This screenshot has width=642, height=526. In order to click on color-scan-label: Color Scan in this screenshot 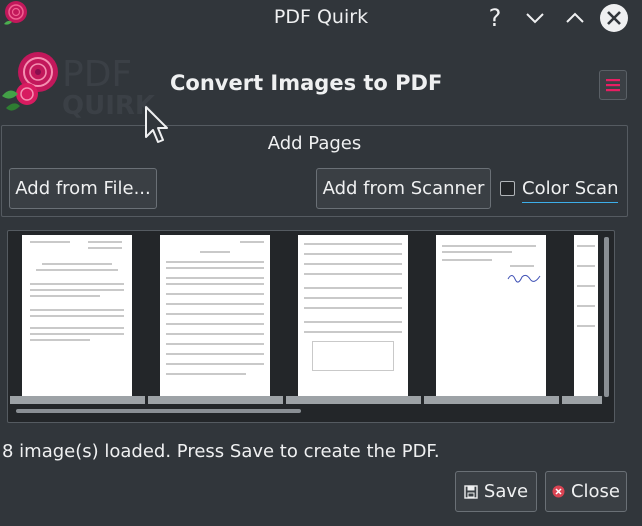, I will do `click(570, 190)`.